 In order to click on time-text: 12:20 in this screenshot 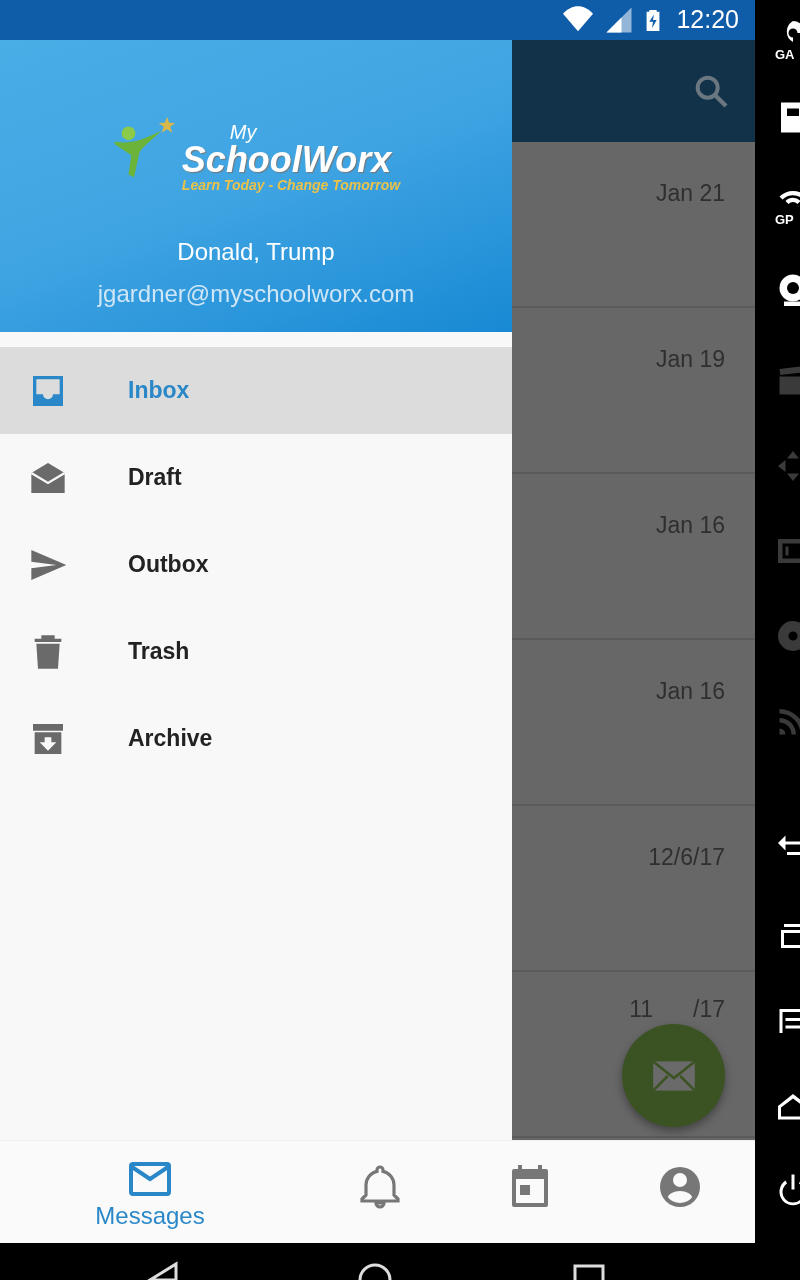, I will do `click(707, 20)`.